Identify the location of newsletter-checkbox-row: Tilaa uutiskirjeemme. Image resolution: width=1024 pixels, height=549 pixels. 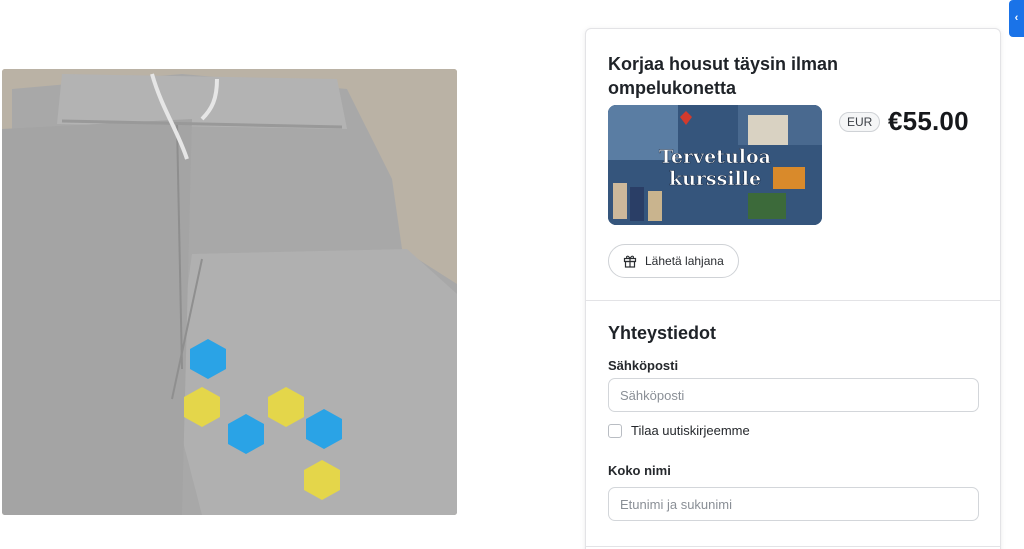
(679, 430).